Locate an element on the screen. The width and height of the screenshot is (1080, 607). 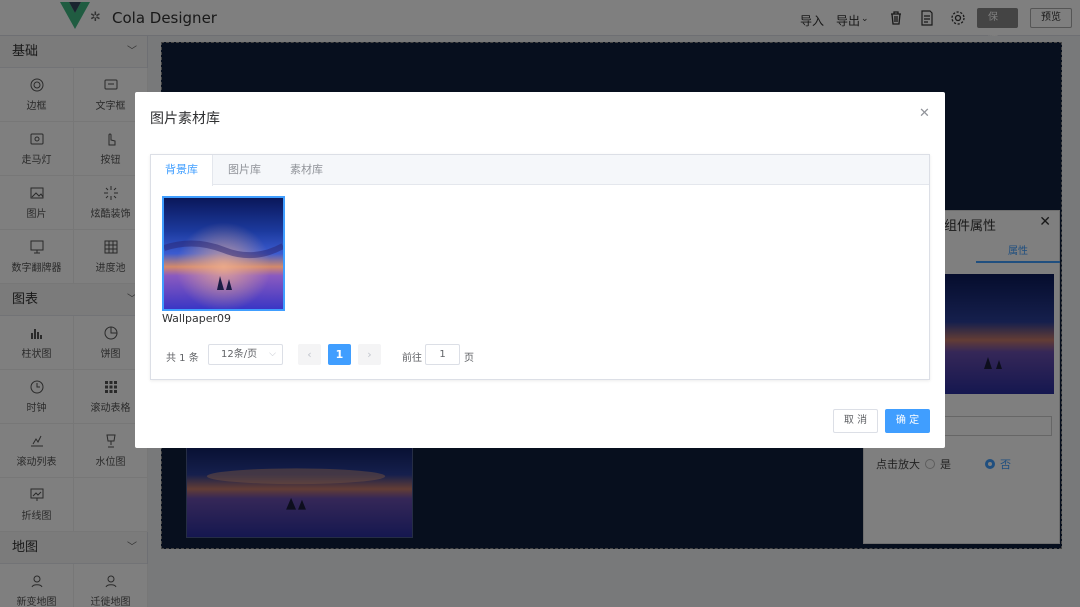
total-count: 共 1 条 is located at coordinates (182, 358).